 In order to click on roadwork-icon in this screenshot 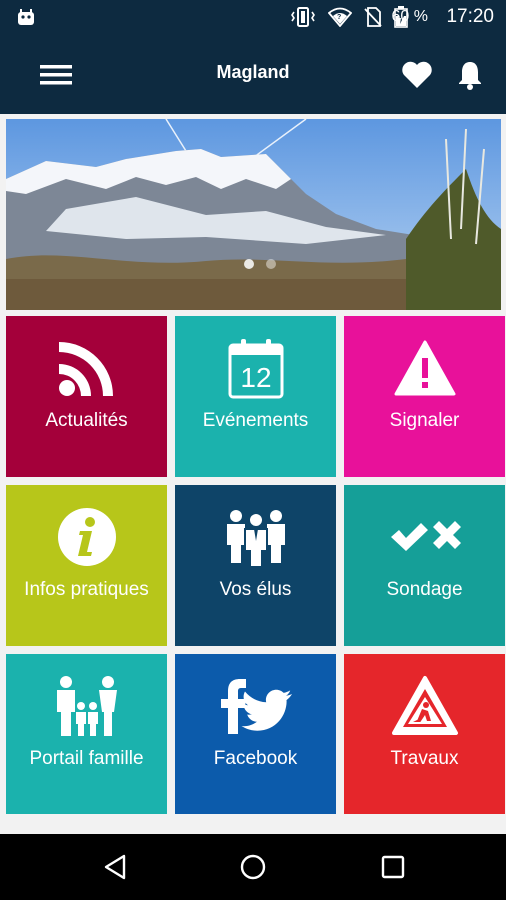, I will do `click(424, 705)`.